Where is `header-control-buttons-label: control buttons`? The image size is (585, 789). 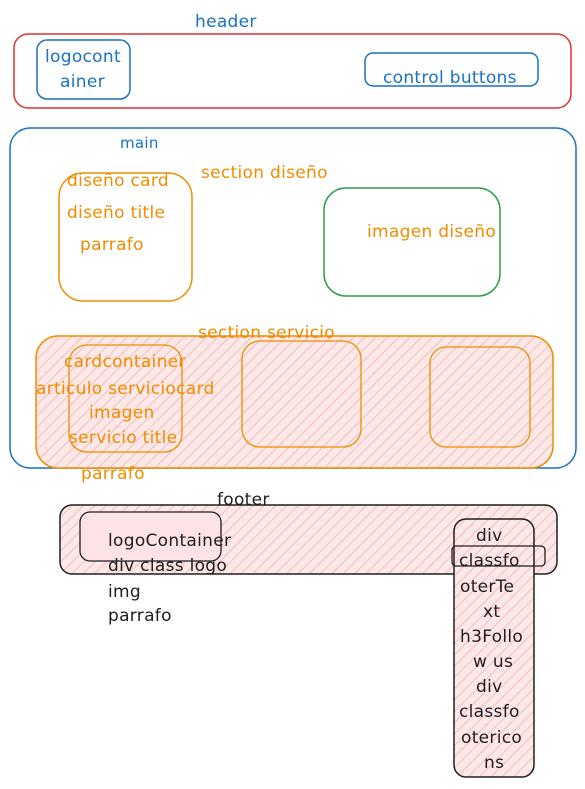
header-control-buttons-label: control buttons is located at coordinates (450, 78).